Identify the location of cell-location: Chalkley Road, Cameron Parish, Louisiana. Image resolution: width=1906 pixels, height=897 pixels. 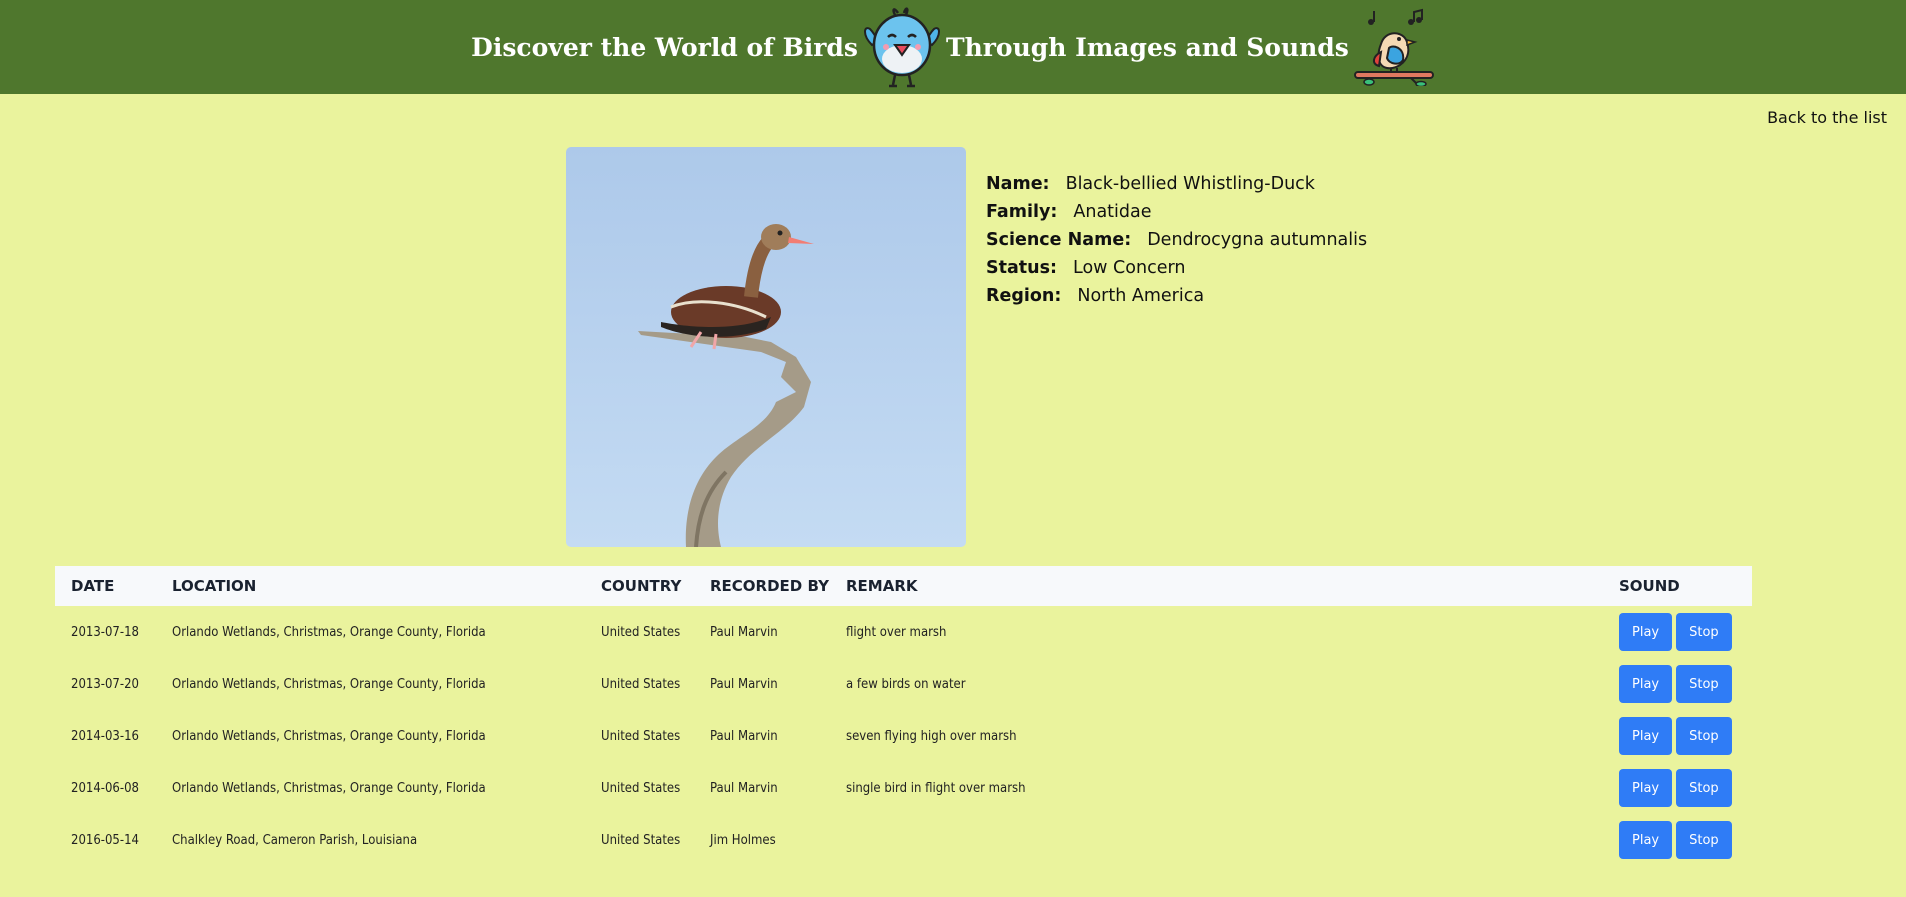
(295, 840).